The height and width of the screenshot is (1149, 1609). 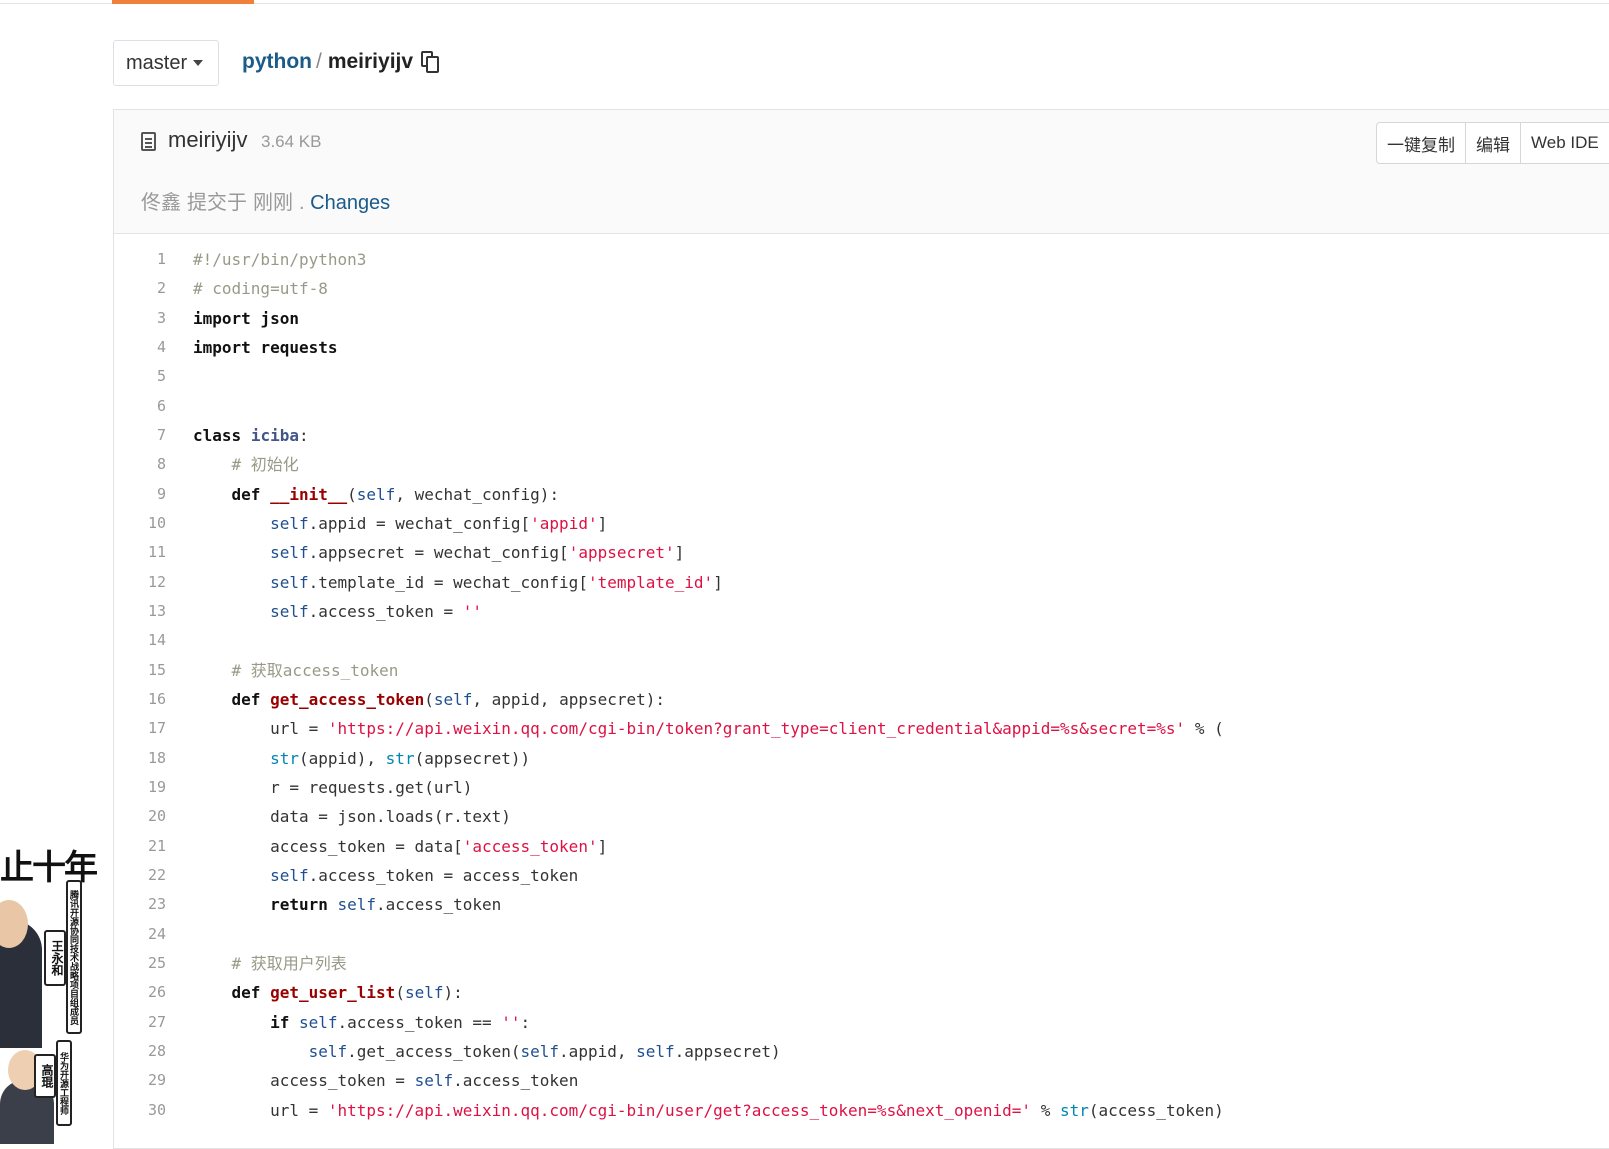 I want to click on line-source: #!/usr/bin/python3, so click(x=279, y=259).